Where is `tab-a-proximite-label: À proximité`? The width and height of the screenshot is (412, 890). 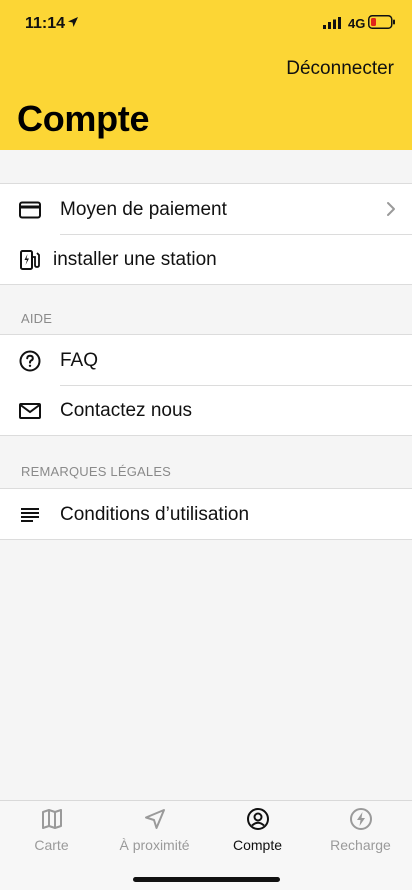 tab-a-proximite-label: À proximité is located at coordinates (154, 845).